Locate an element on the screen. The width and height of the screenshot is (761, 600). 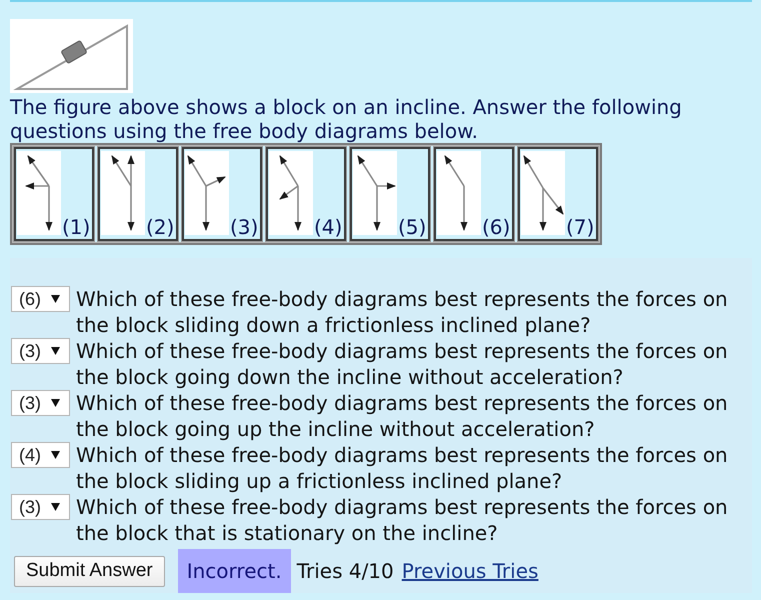
result-status: Incorrect. is located at coordinates (234, 571).